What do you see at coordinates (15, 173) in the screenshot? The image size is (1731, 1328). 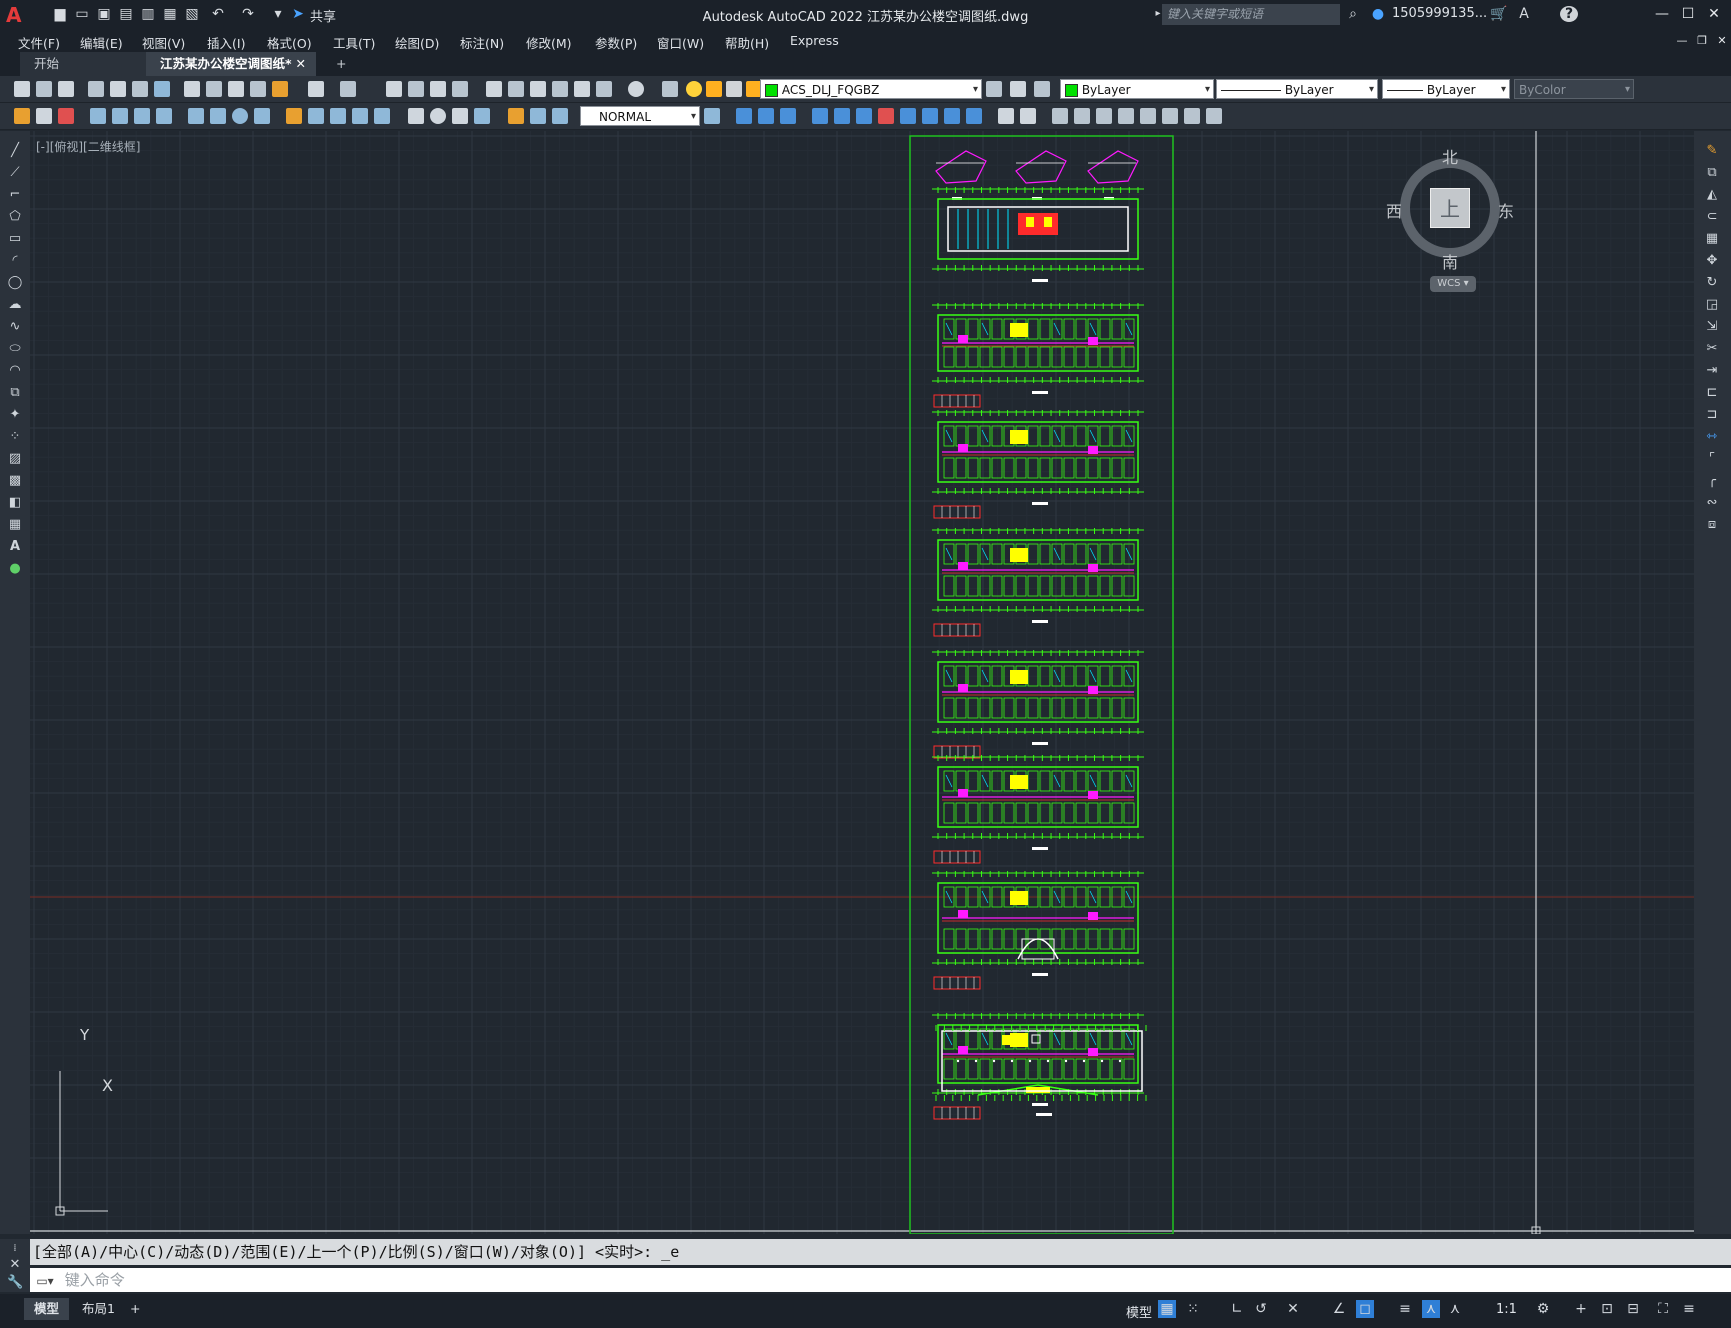 I see `construction-line-icon: ⟋` at bounding box center [15, 173].